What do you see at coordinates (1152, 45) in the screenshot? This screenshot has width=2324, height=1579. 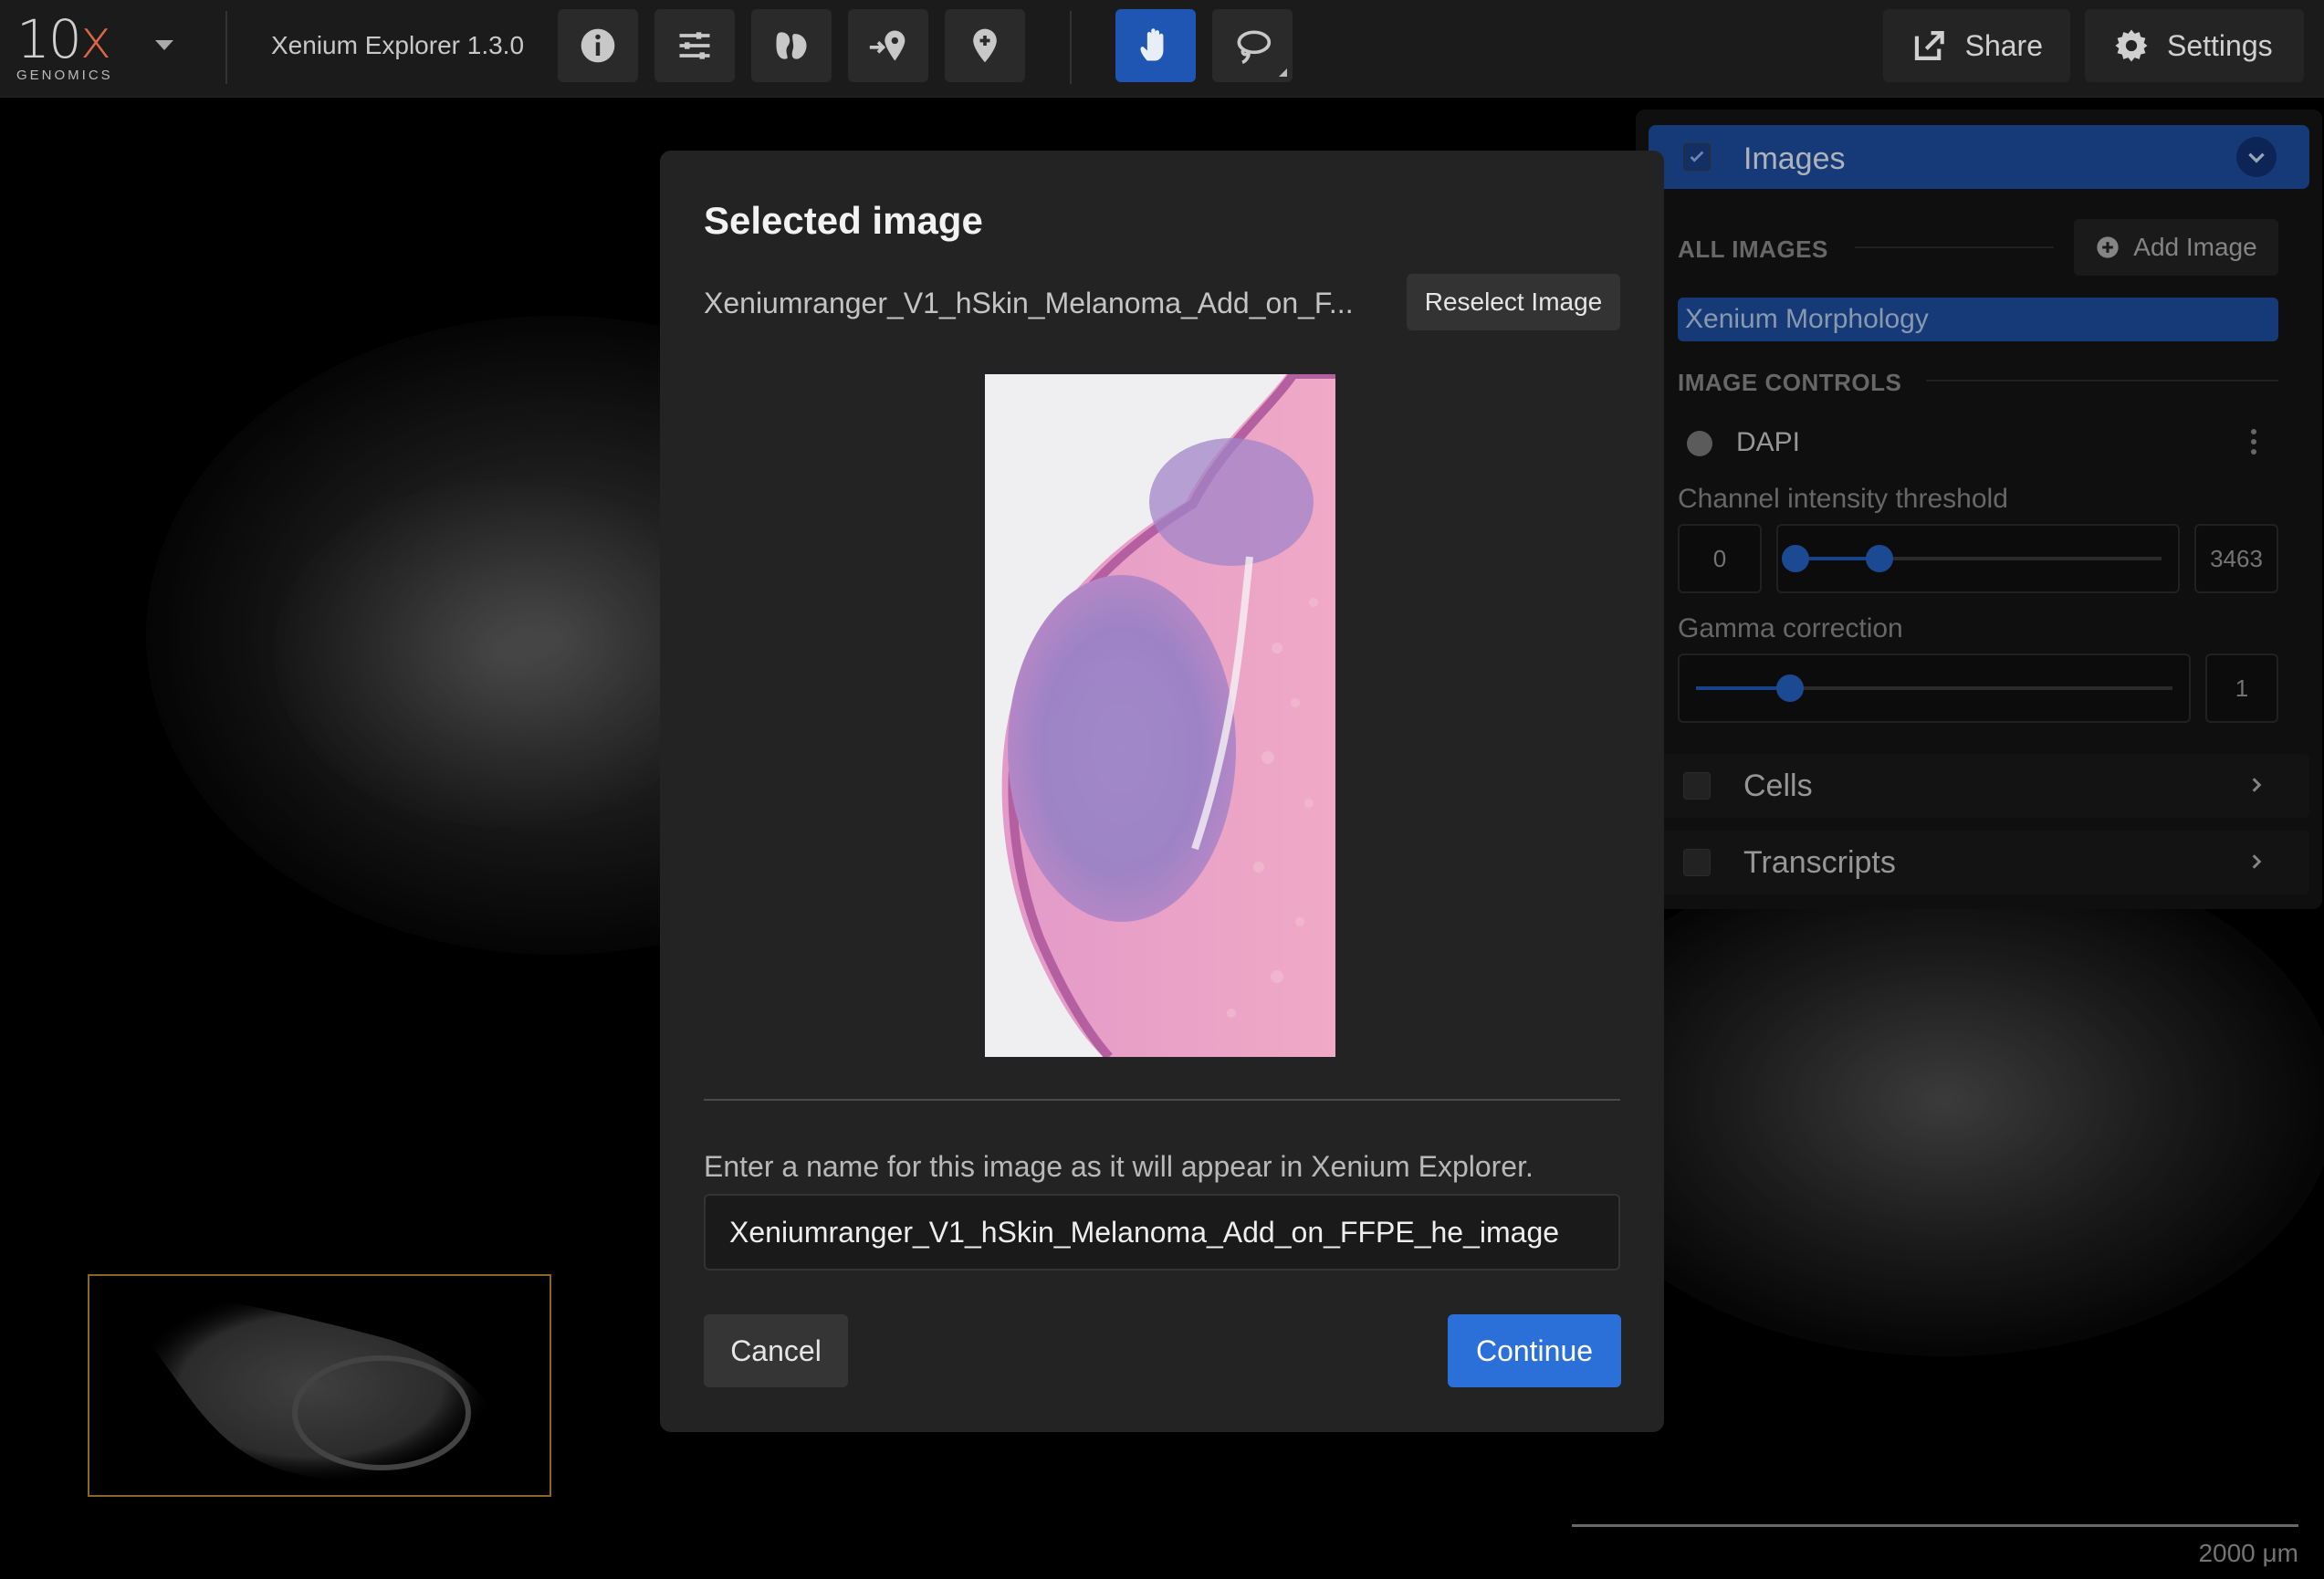 I see `hand-icon` at bounding box center [1152, 45].